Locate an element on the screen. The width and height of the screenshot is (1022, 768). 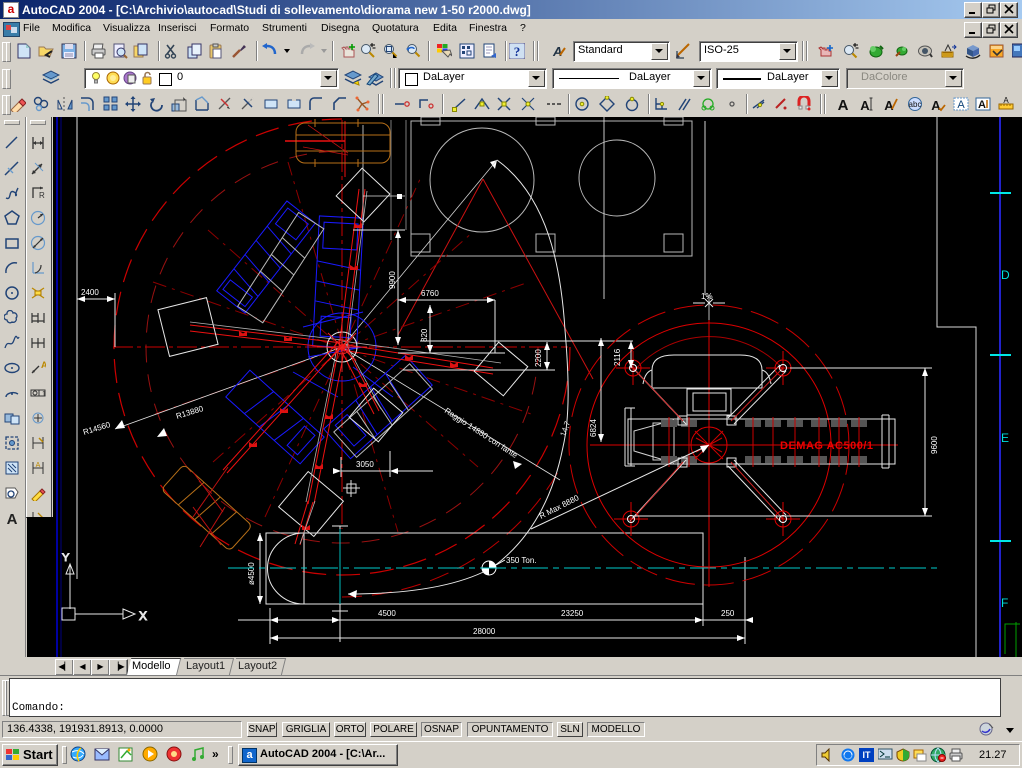
svg-text: 1 is located at coordinates (44, 394).